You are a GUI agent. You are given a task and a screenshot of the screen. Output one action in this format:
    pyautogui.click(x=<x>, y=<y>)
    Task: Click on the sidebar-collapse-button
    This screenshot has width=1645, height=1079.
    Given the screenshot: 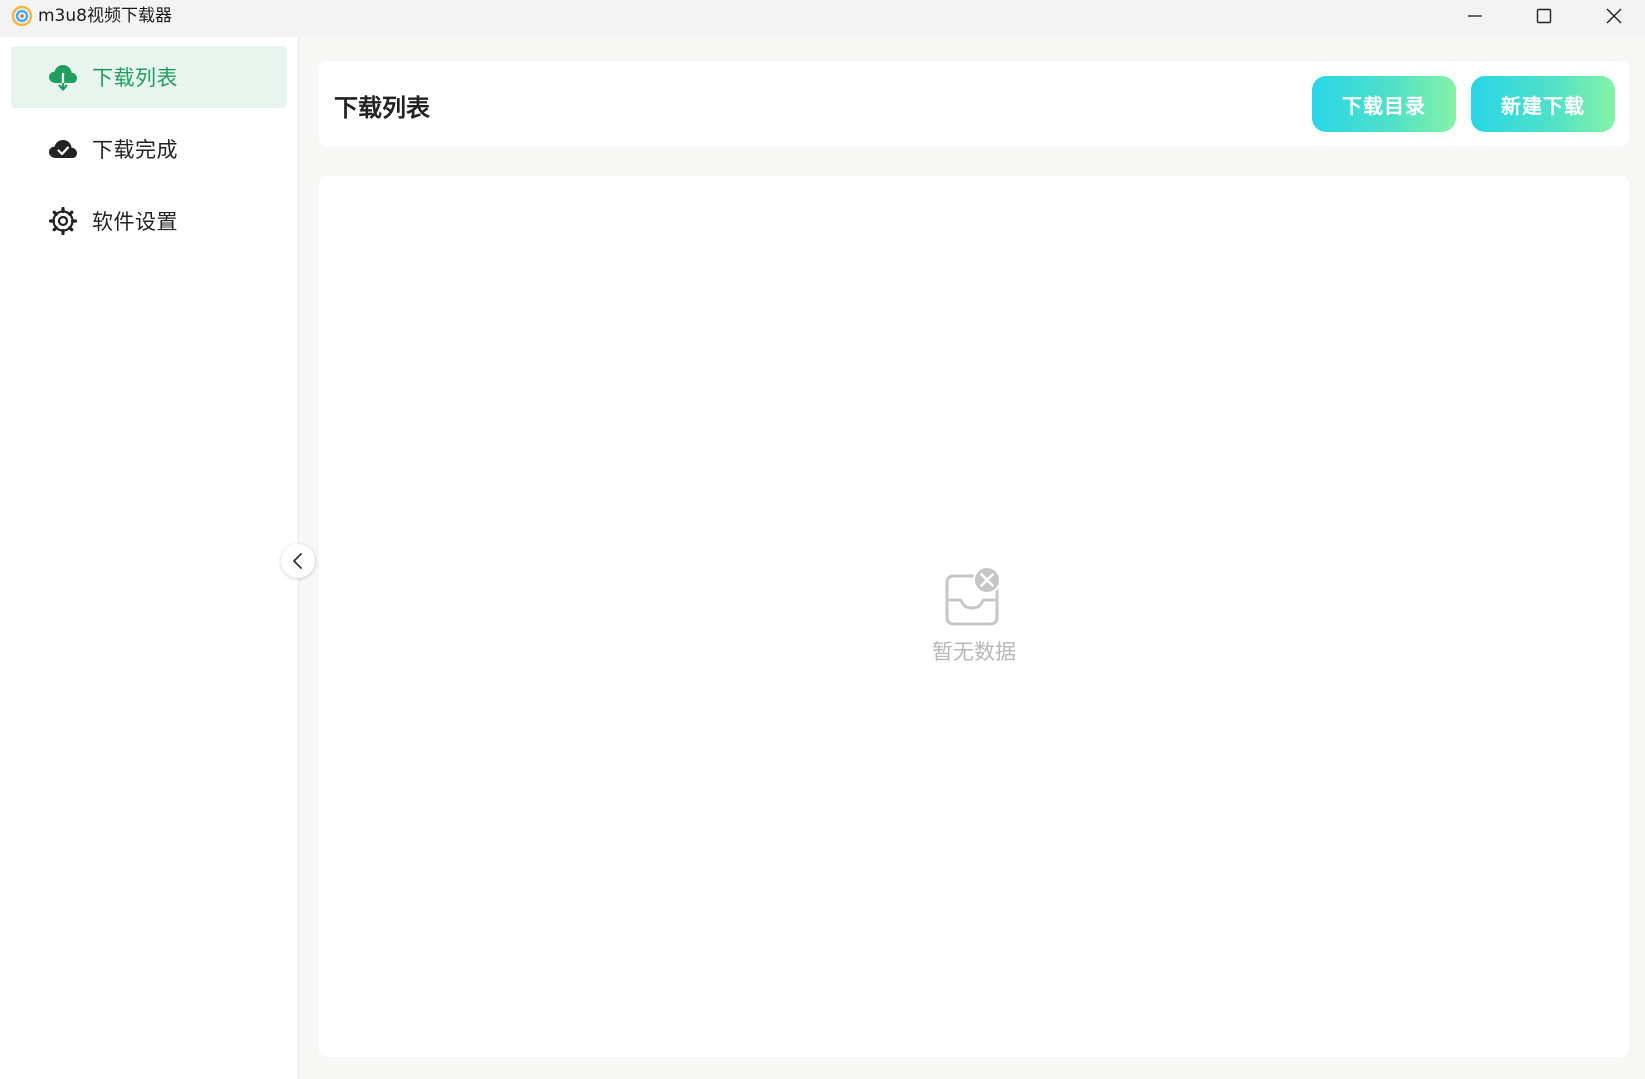 What is the action you would take?
    pyautogui.click(x=298, y=561)
    